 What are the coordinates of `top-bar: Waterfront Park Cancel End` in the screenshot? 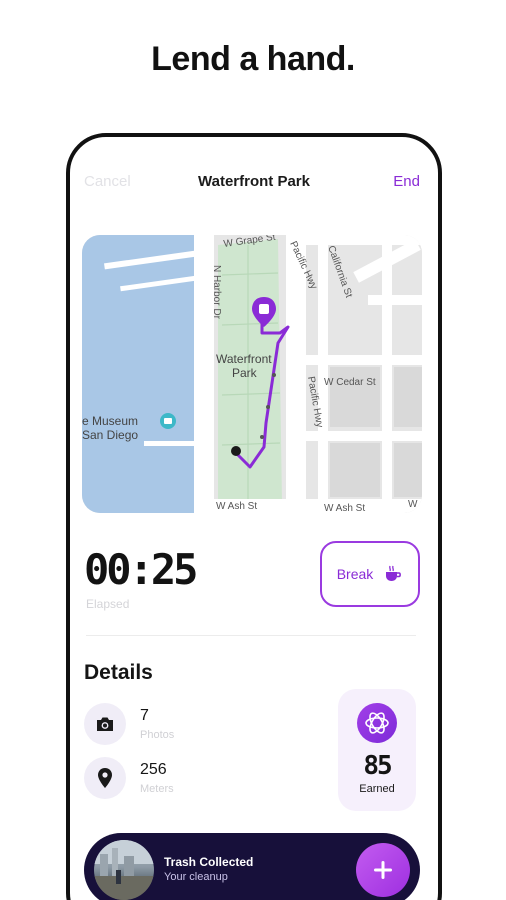 It's located at (254, 184).